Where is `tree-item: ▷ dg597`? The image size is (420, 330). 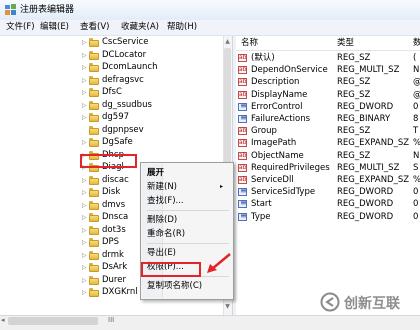
tree-item: ▷ dg597 is located at coordinates (152, 117).